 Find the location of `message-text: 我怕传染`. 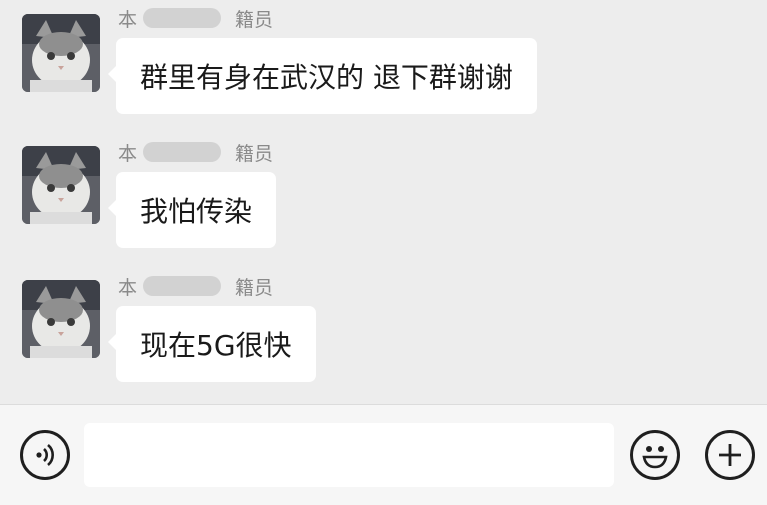

message-text: 我怕传染 is located at coordinates (196, 211).